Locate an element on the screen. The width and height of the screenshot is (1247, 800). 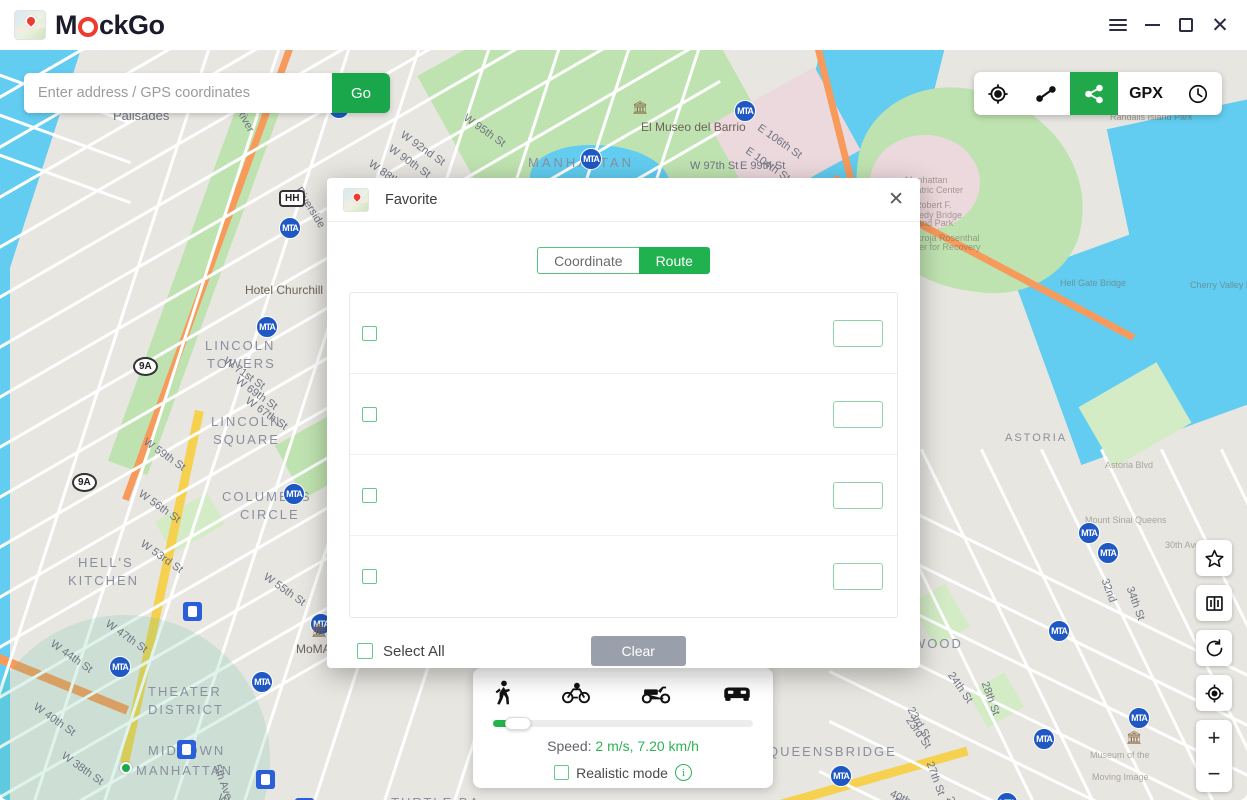
map-area-label: KITCHEN is located at coordinates (104, 580).